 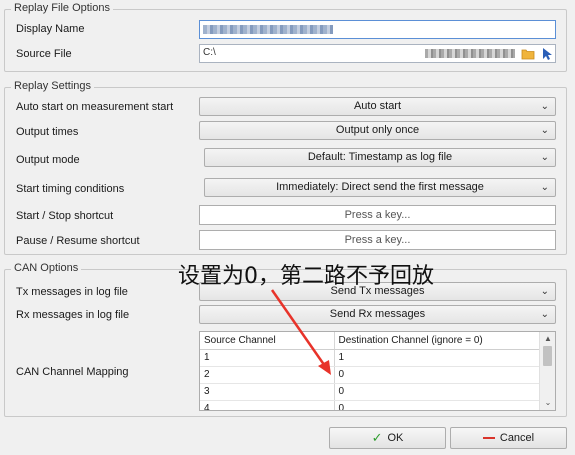 I want to click on rx-messages-label: Rx messages in log file, so click(x=73, y=315).